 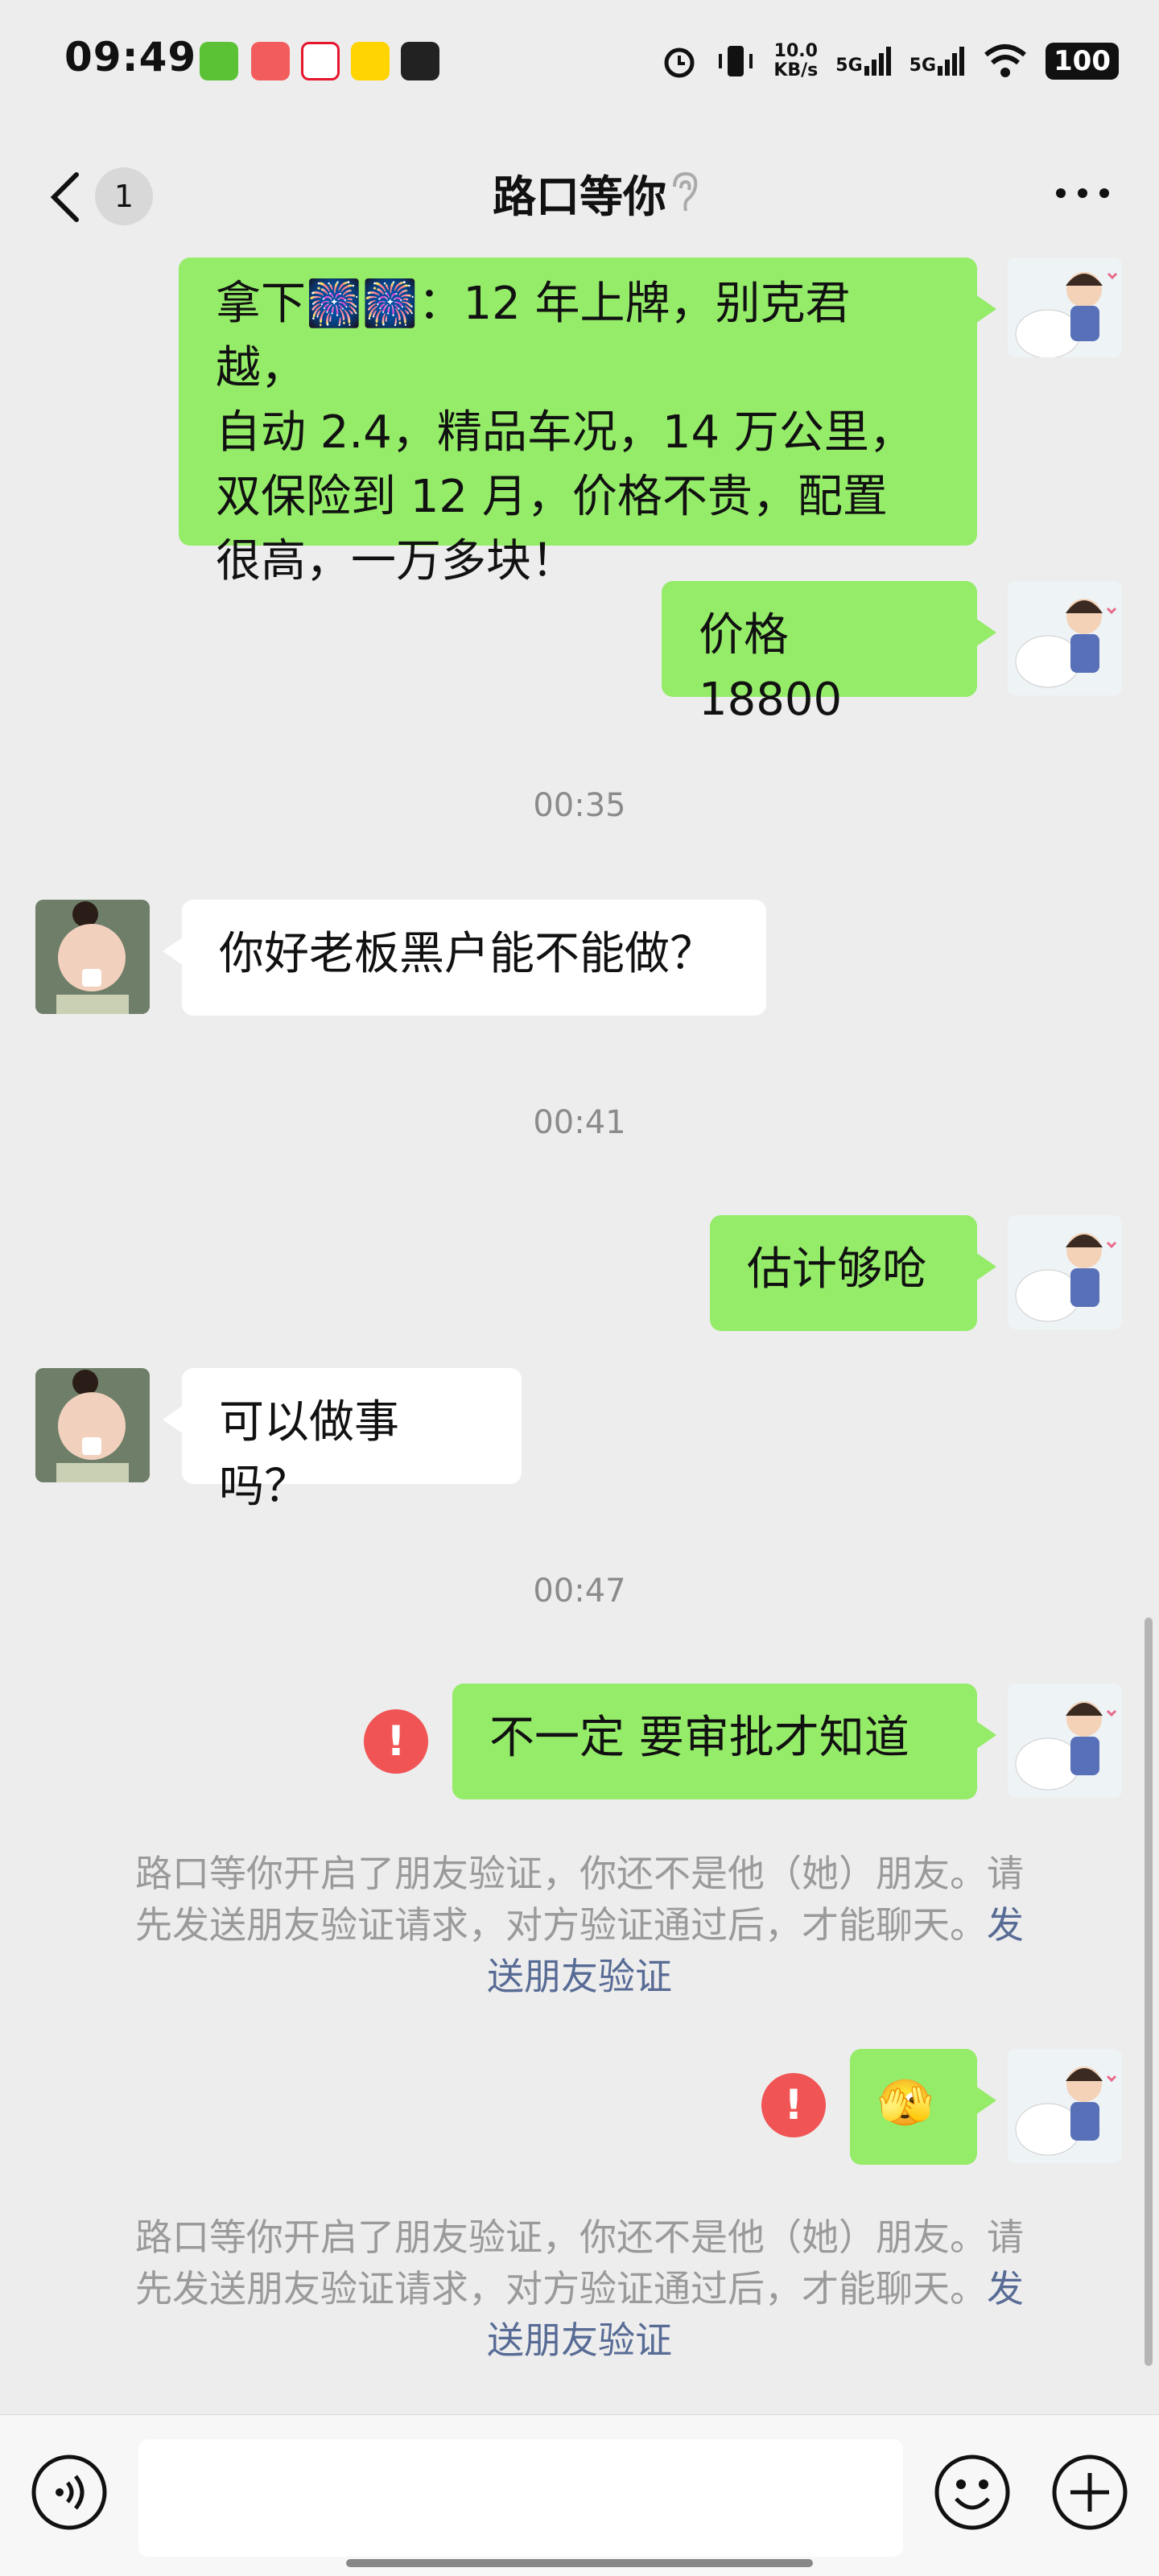 I want to click on more-functions-button, so click(x=1089, y=2494).